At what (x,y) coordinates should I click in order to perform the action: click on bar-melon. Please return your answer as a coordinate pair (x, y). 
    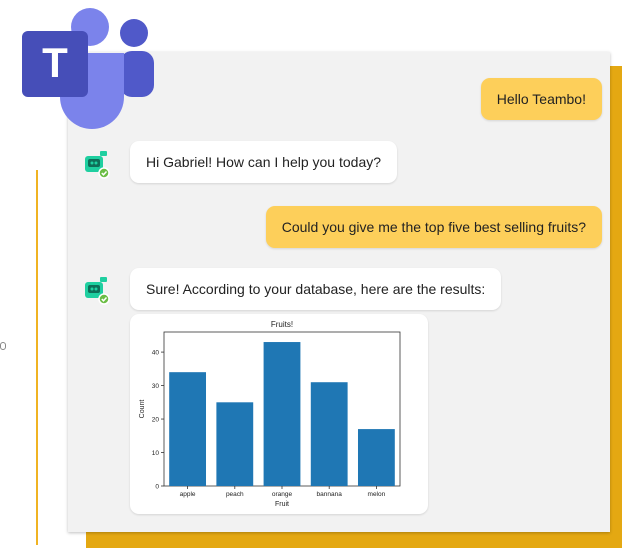
    Looking at the image, I should click on (376, 457).